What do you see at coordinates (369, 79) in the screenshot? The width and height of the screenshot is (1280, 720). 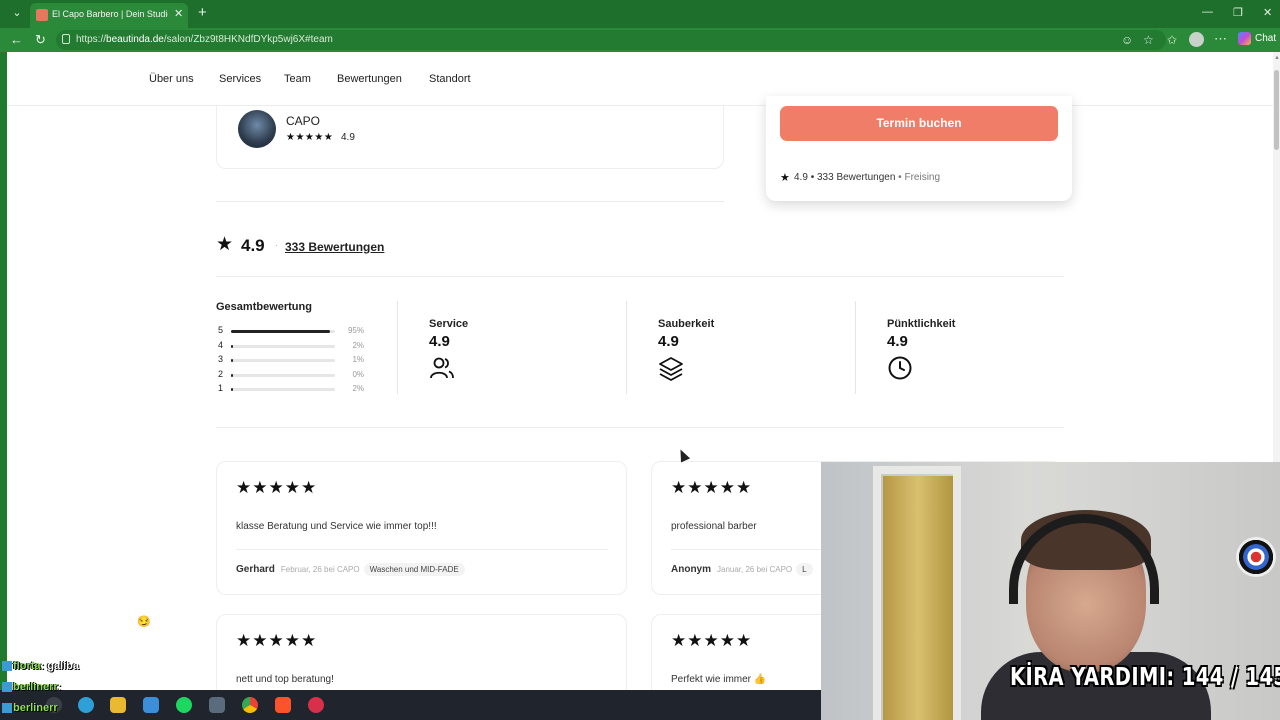 I see `nav-link-bewertungen: Bewertungen` at bounding box center [369, 79].